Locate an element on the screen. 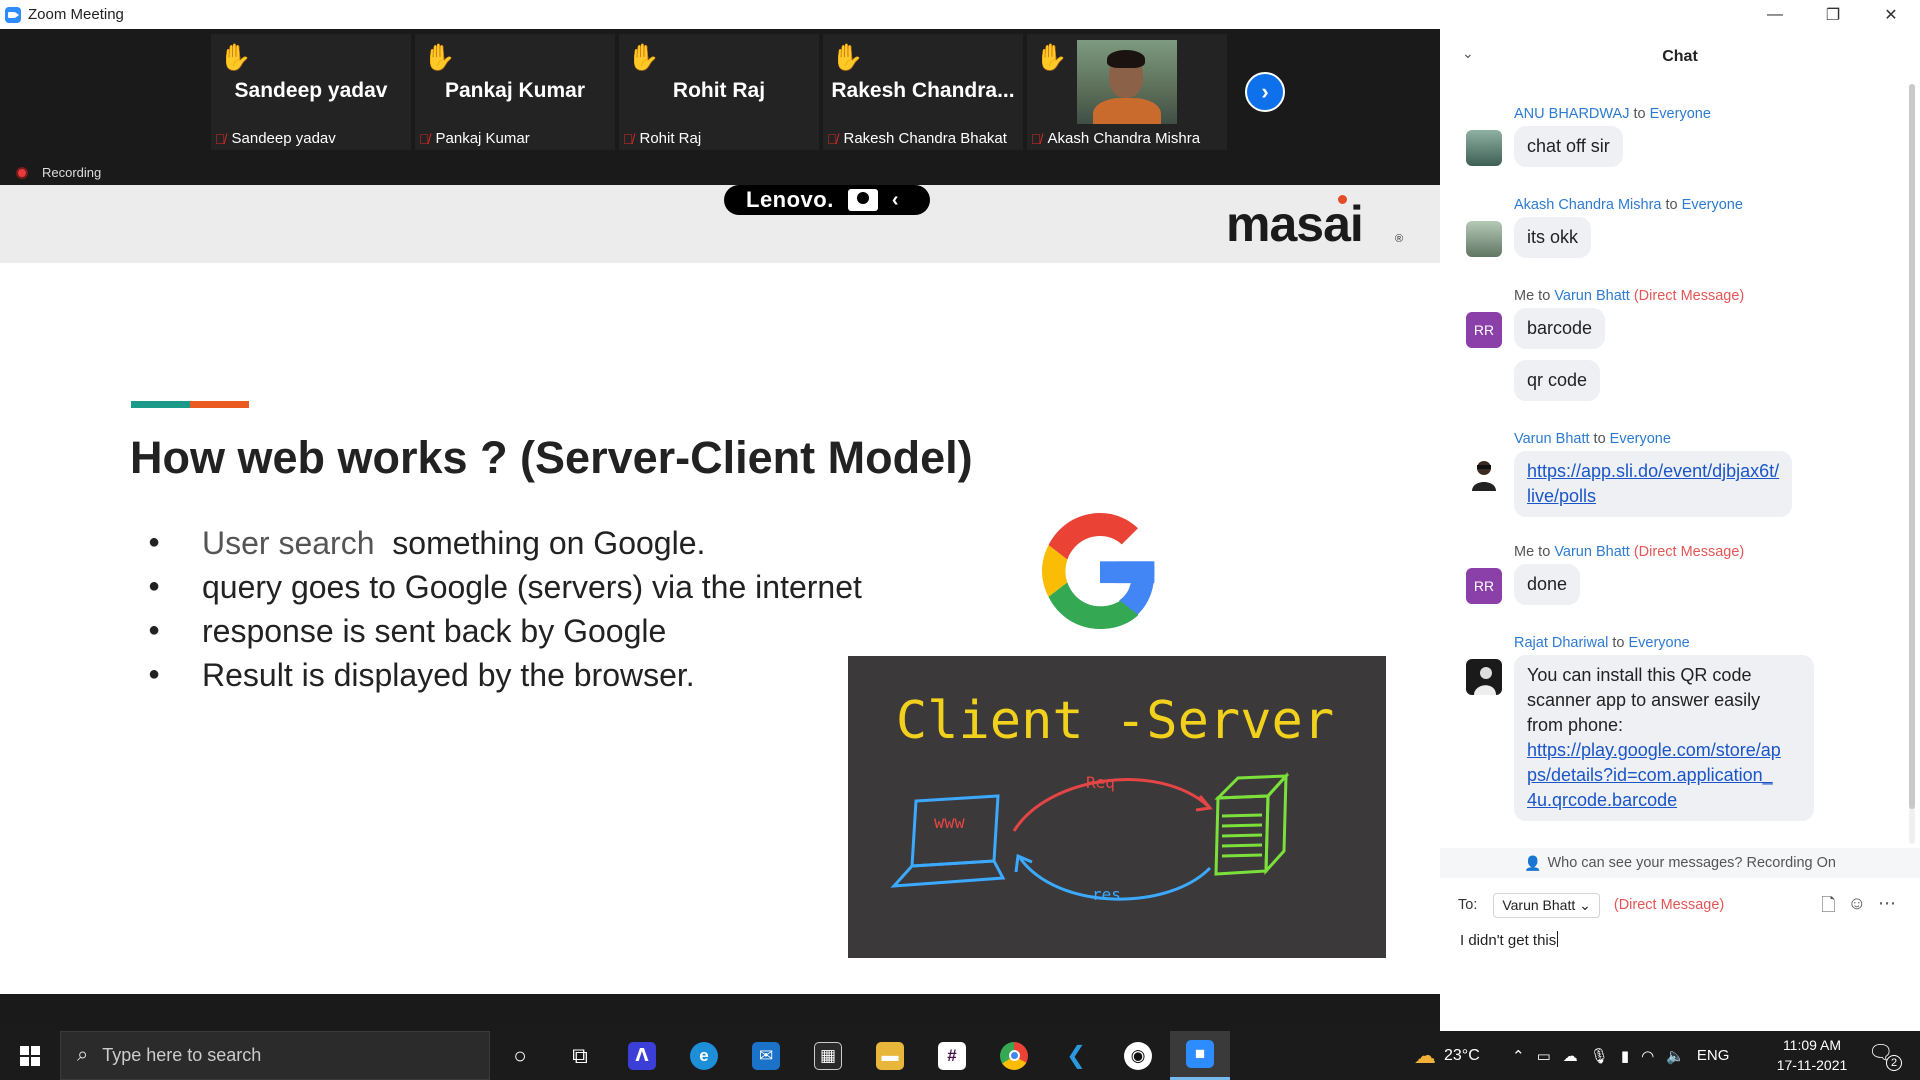 The width and height of the screenshot is (1920, 1080). emoji-icon: ☺ is located at coordinates (1857, 908).